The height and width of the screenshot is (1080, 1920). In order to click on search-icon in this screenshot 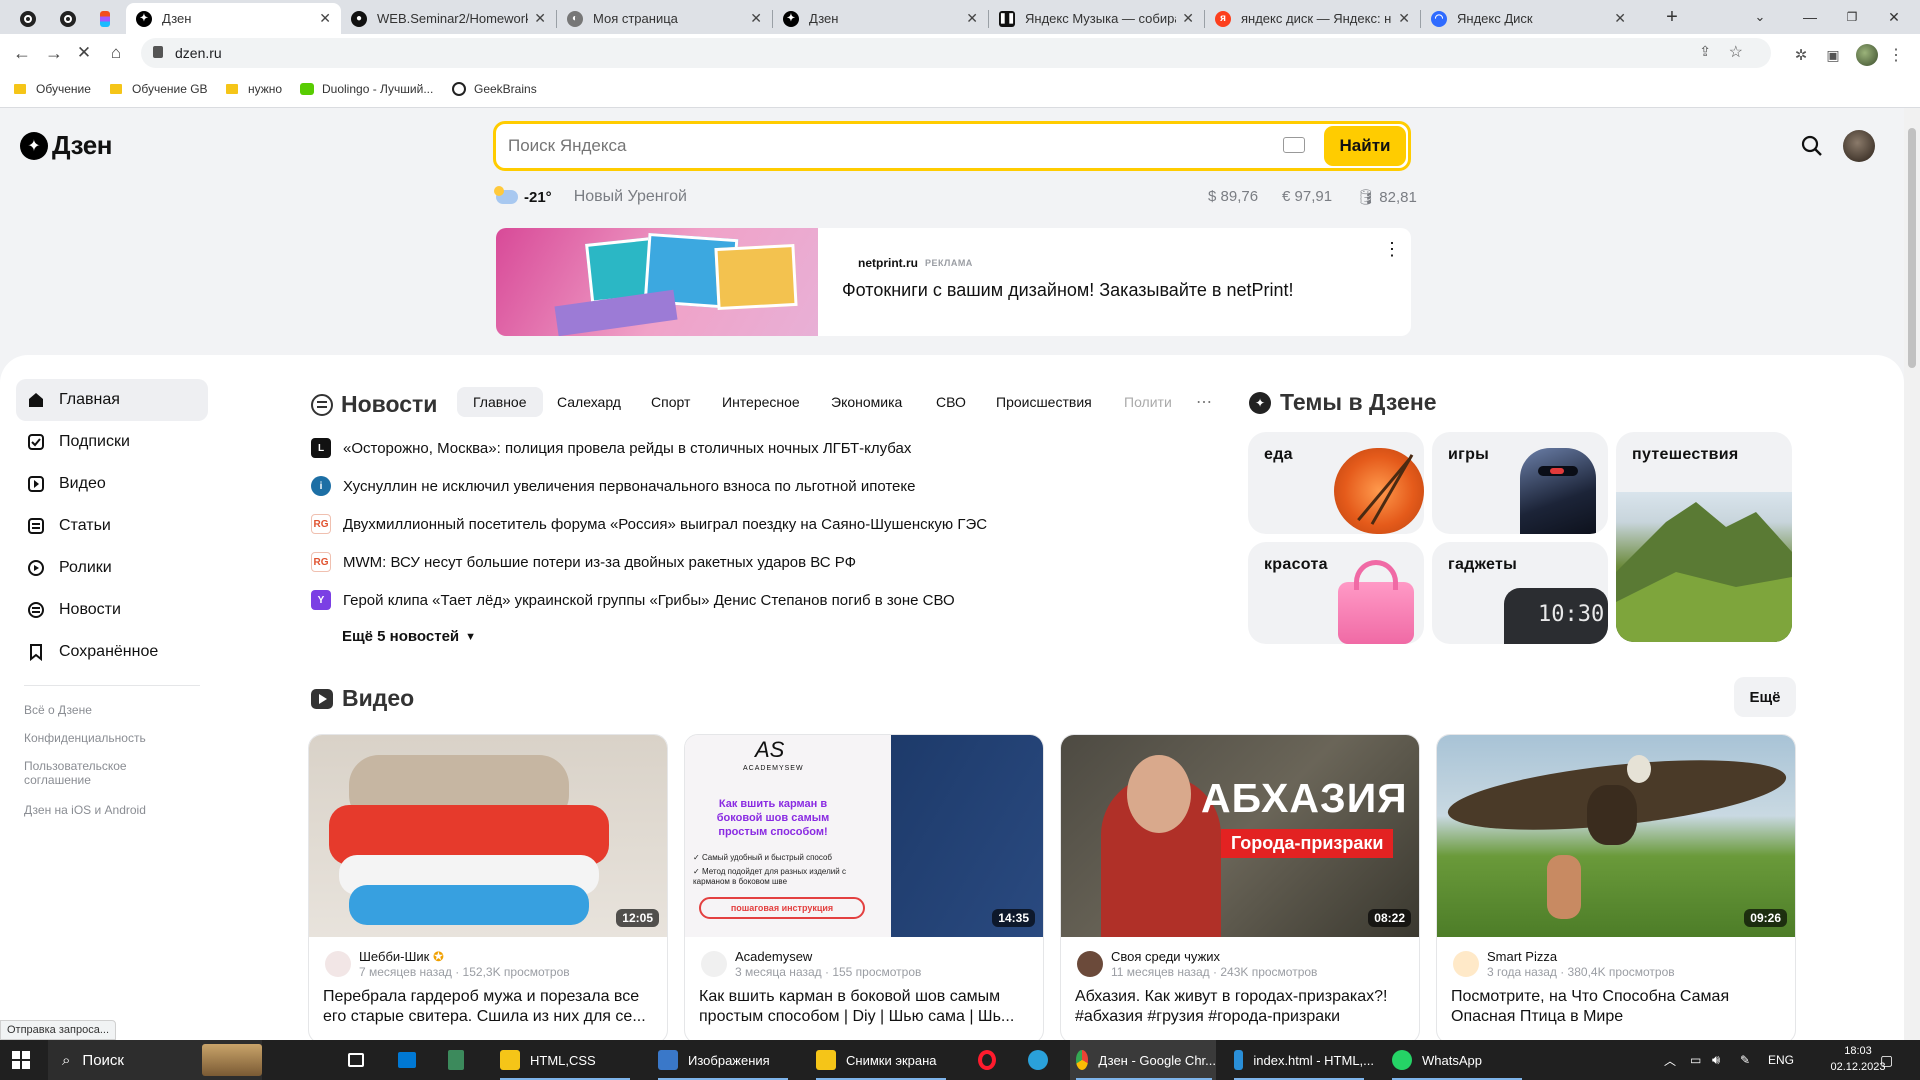, I will do `click(1812, 146)`.